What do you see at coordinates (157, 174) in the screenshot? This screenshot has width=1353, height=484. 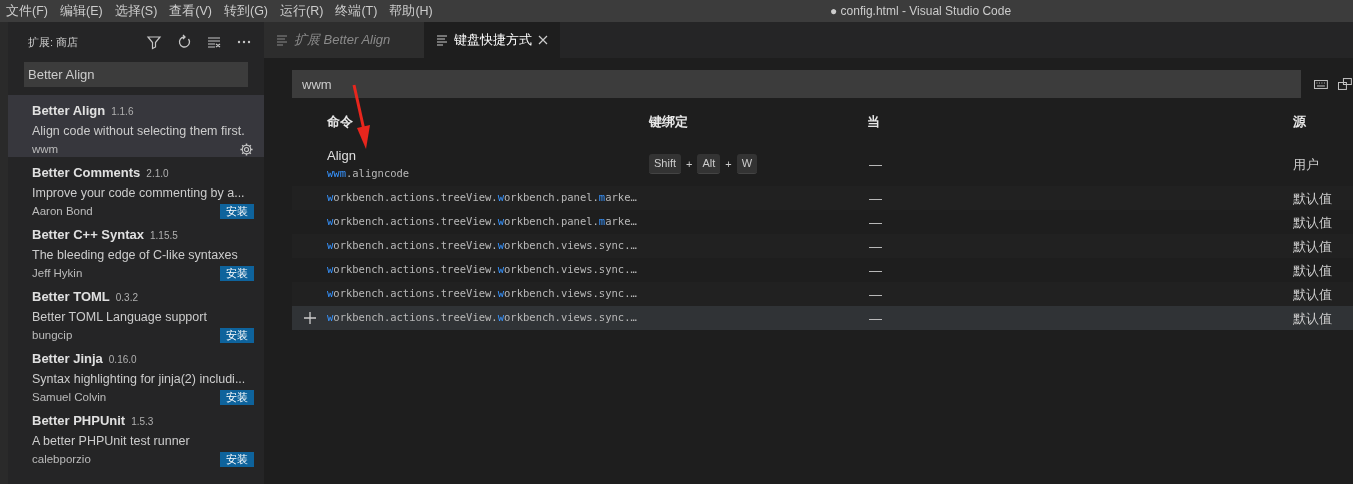 I see `version-label: 2.1.0` at bounding box center [157, 174].